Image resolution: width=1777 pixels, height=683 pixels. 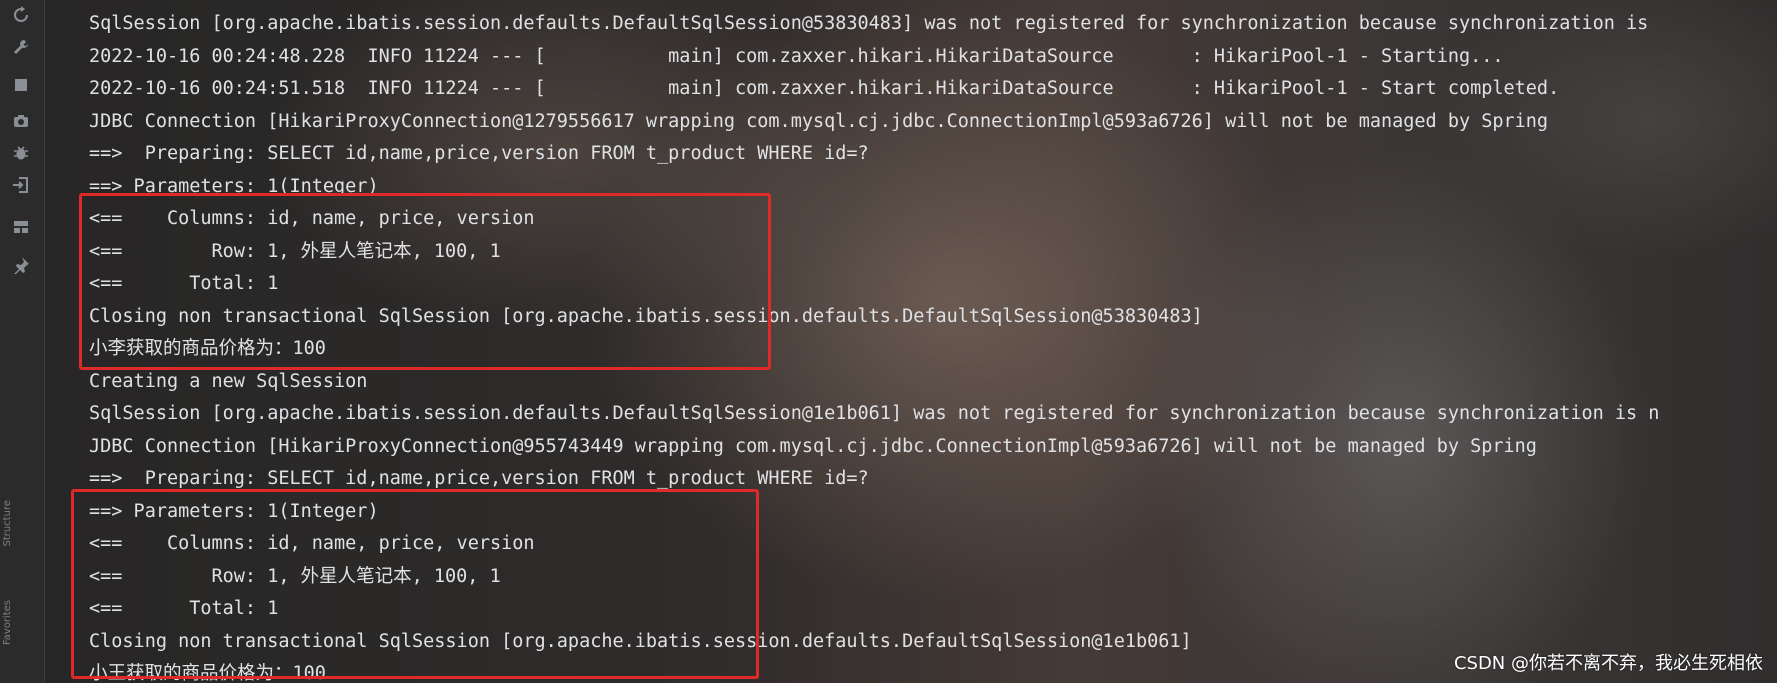 What do you see at coordinates (22, 341) in the screenshot?
I see `run-toolbar: Structure Favorites` at bounding box center [22, 341].